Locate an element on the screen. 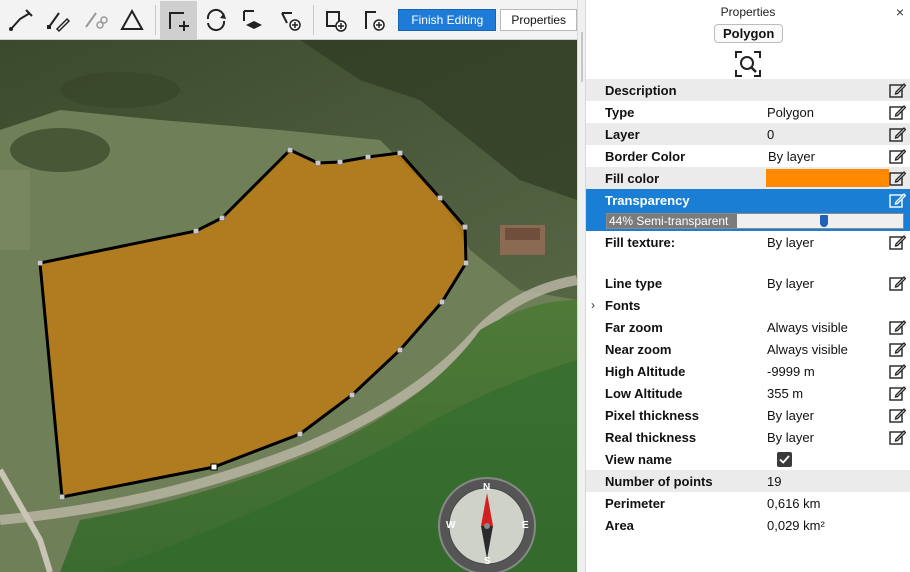  value-line-type: By layer is located at coordinates (790, 283).